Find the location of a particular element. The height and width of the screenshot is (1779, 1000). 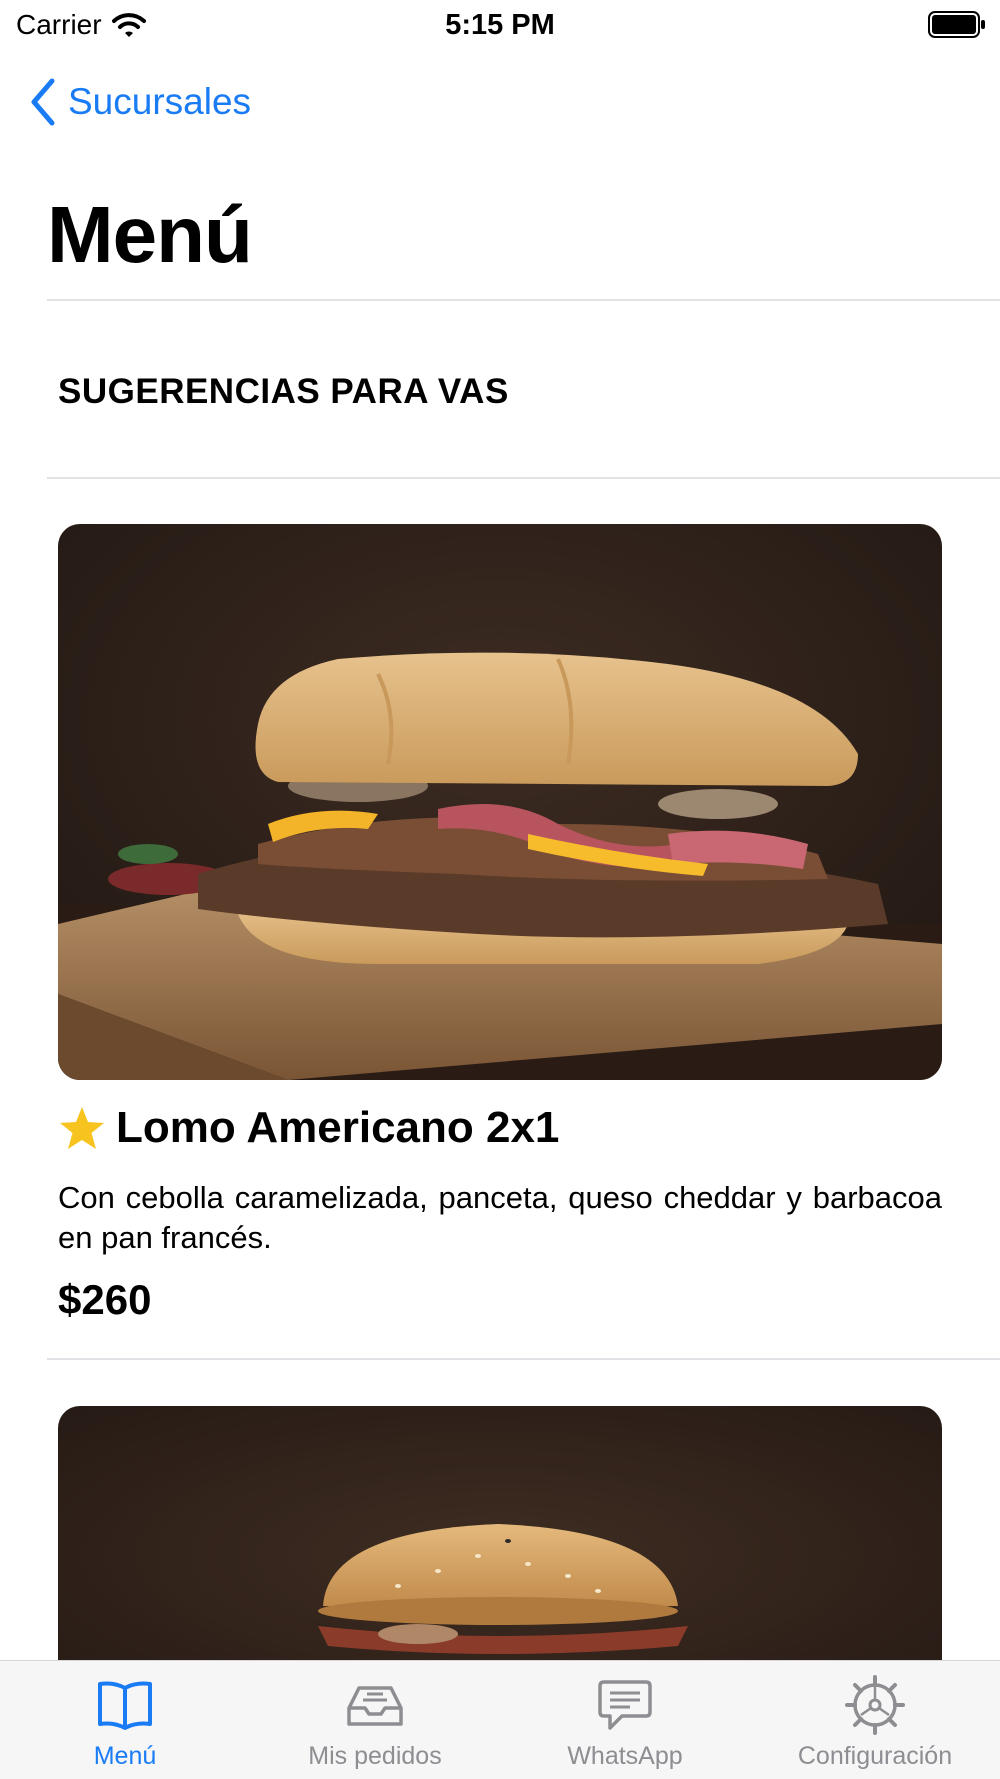

star-icon is located at coordinates (82, 1128).